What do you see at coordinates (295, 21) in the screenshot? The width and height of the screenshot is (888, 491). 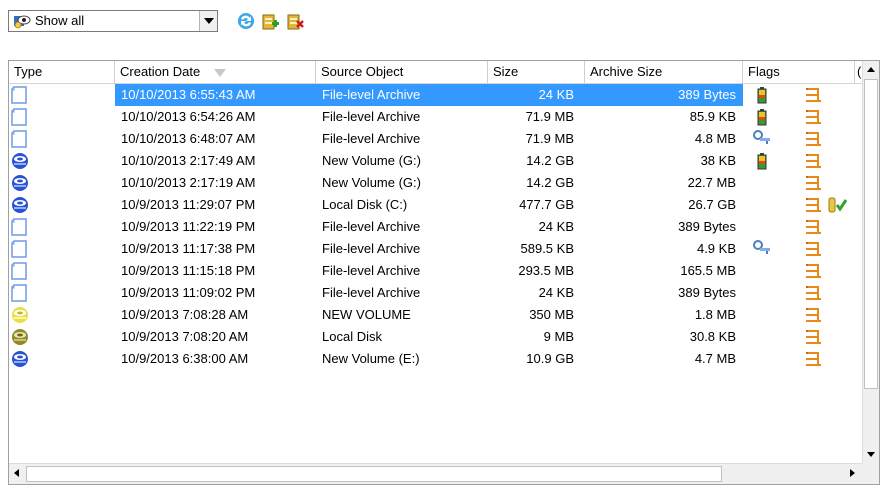 I see `delete-archive-icon` at bounding box center [295, 21].